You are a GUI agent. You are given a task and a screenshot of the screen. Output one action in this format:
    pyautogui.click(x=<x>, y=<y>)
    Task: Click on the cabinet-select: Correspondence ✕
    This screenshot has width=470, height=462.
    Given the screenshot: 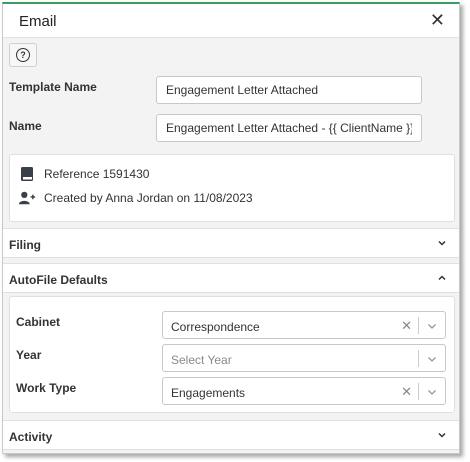 What is the action you would take?
    pyautogui.click(x=304, y=325)
    